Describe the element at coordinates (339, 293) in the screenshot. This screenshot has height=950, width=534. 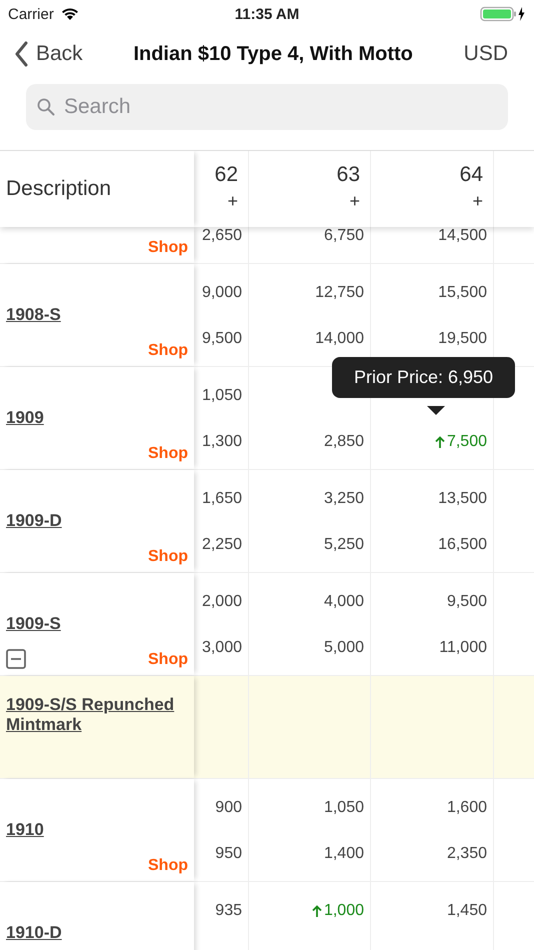
I see `price-value: 12,750` at that location.